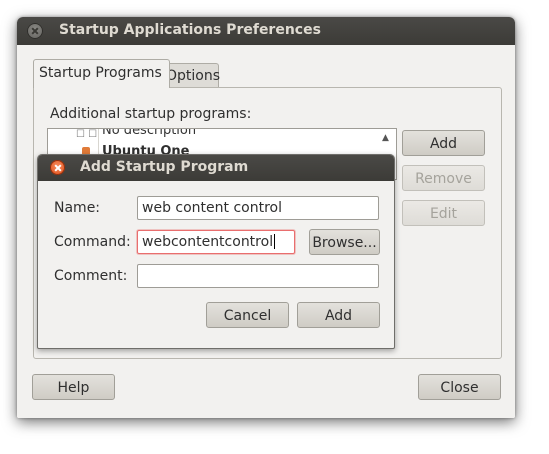 The height and width of the screenshot is (454, 549). Describe the element at coordinates (459, 387) in the screenshot. I see `close-button: Close` at that location.